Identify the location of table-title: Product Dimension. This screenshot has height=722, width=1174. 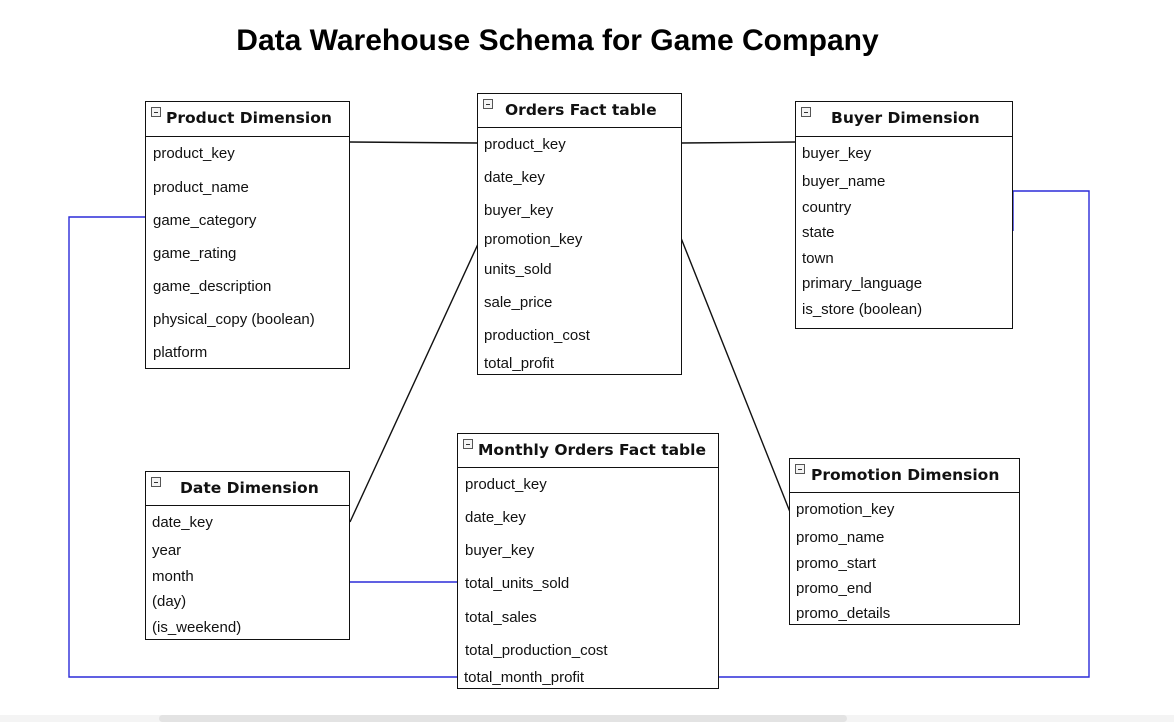
(249, 118).